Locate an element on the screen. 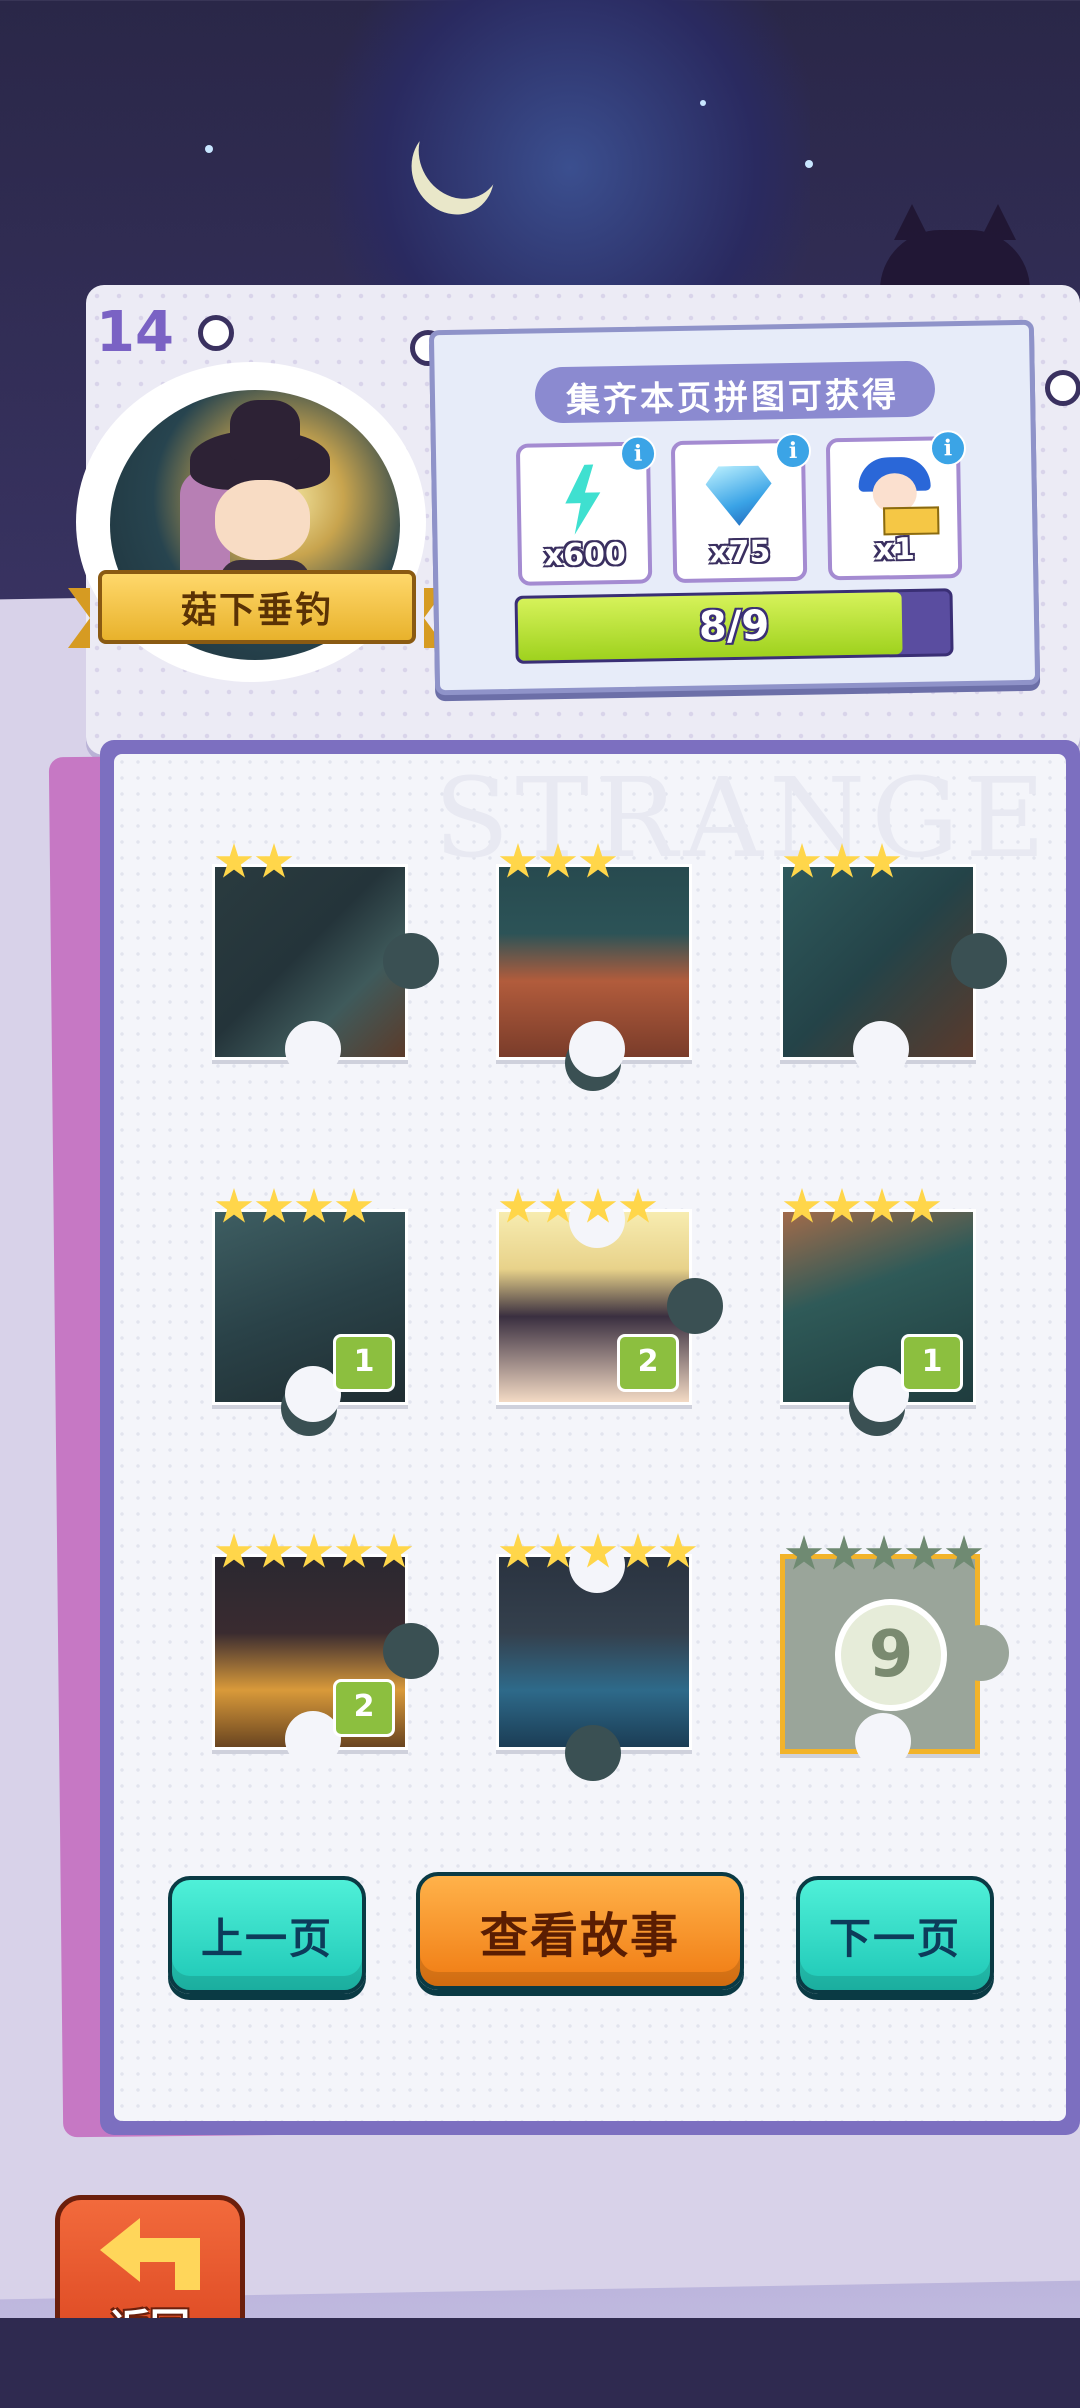 Image resolution: width=1080 pixels, height=2408 pixels. level-name: 菇下垂钓 is located at coordinates (256, 610).